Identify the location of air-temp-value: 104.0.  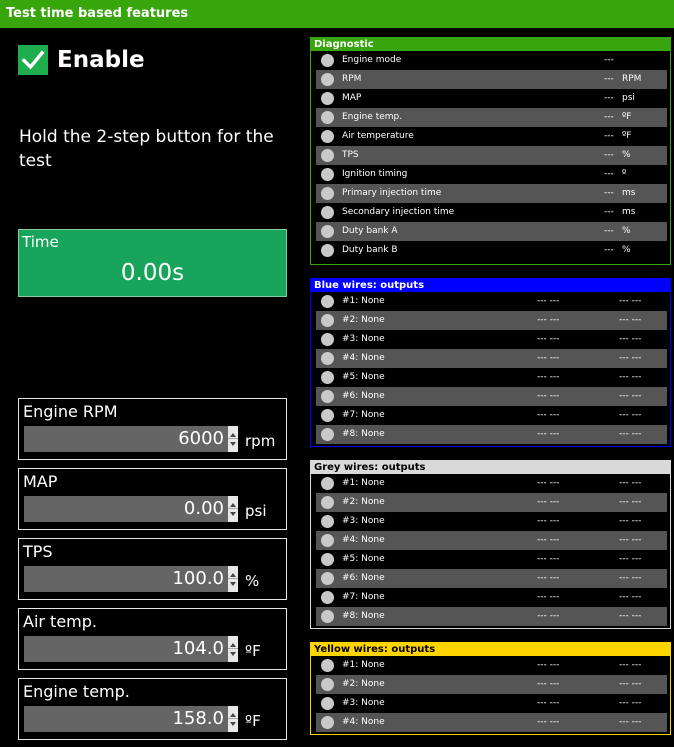
(198, 648).